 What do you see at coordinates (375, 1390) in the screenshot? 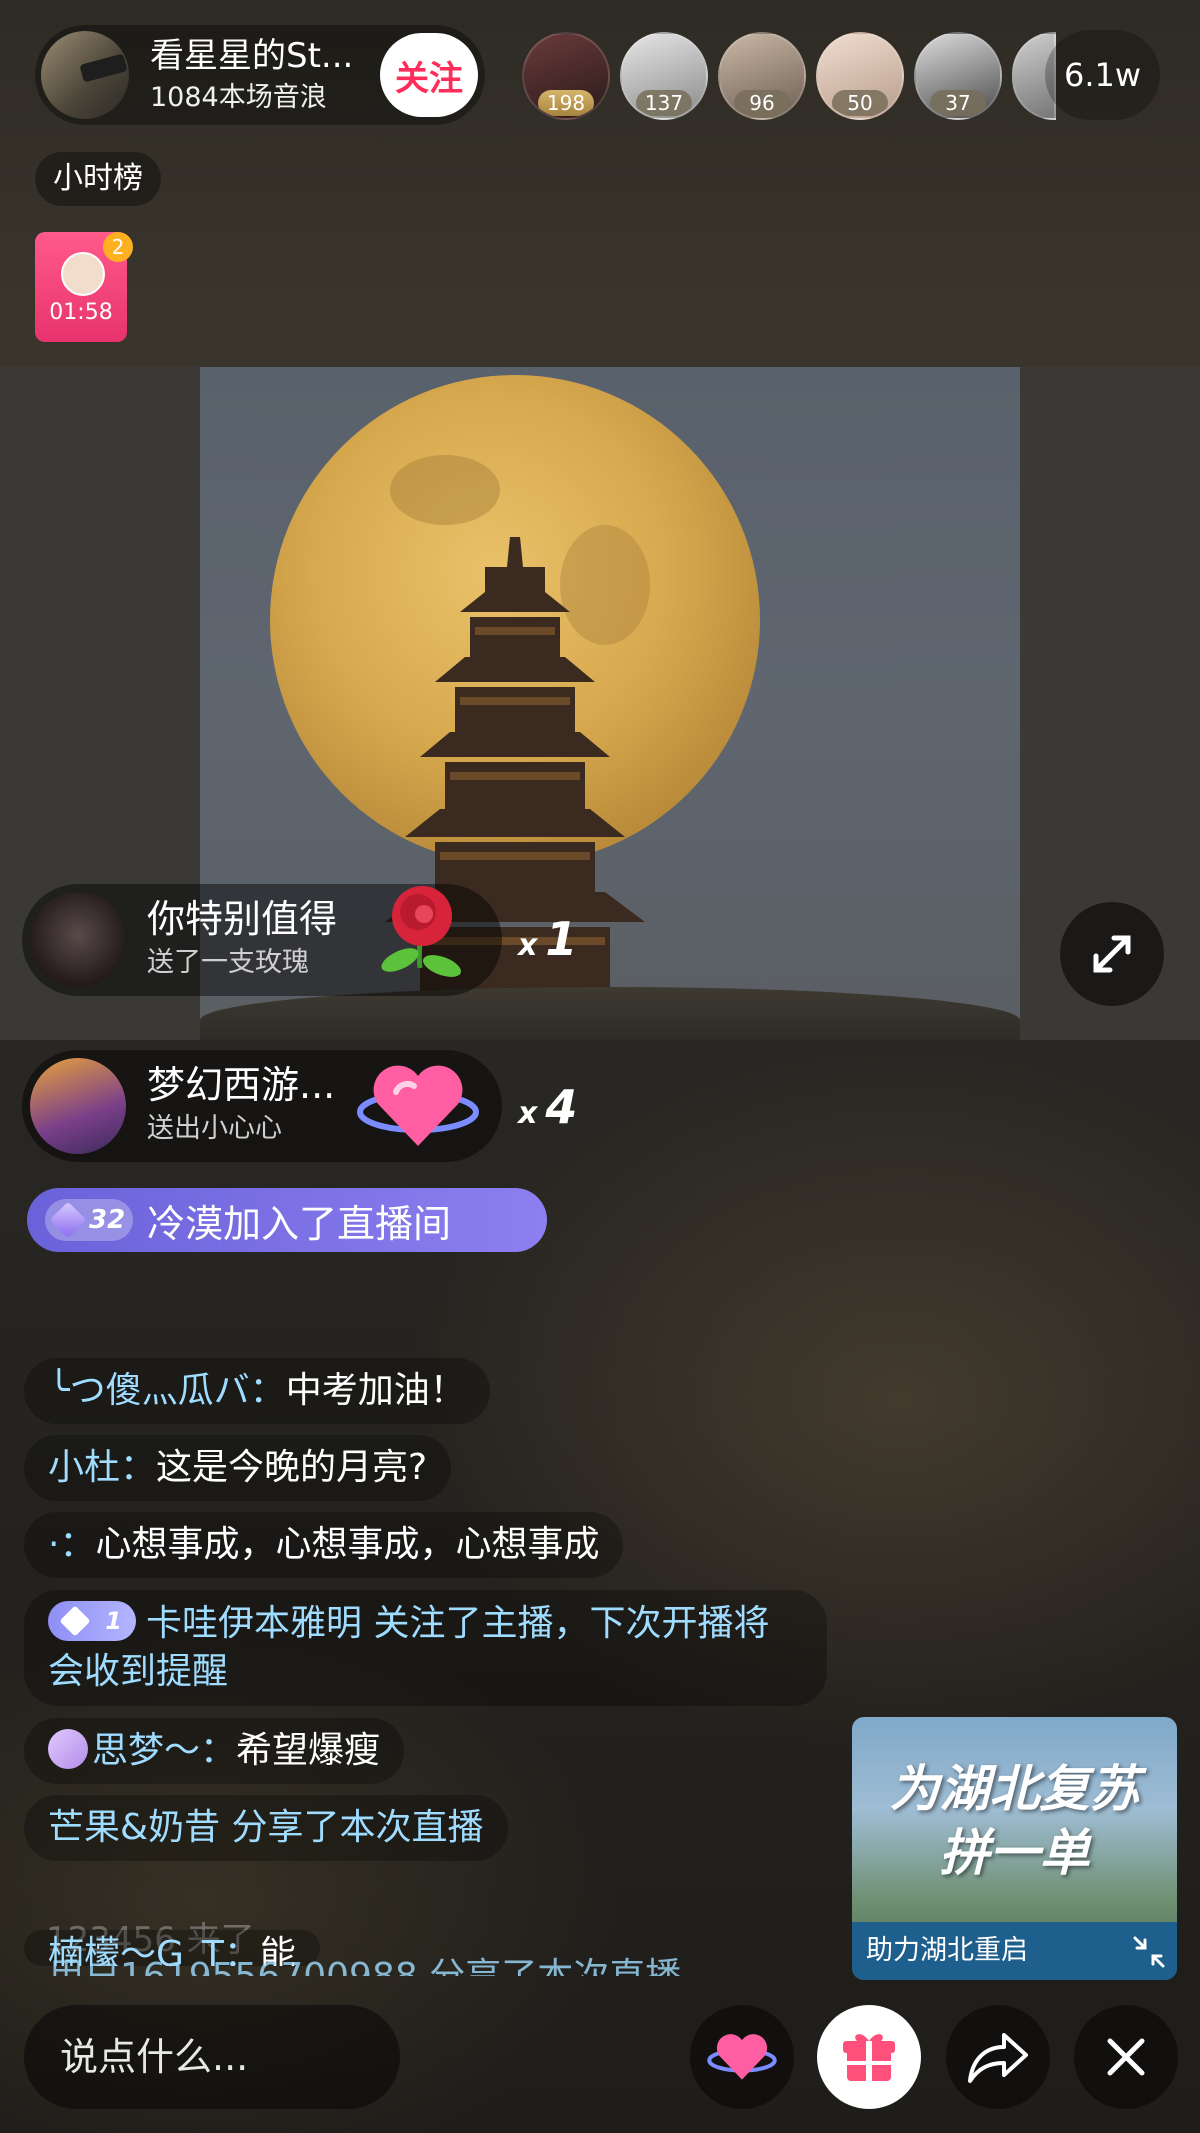
I see `chat-text: 中考加油！` at bounding box center [375, 1390].